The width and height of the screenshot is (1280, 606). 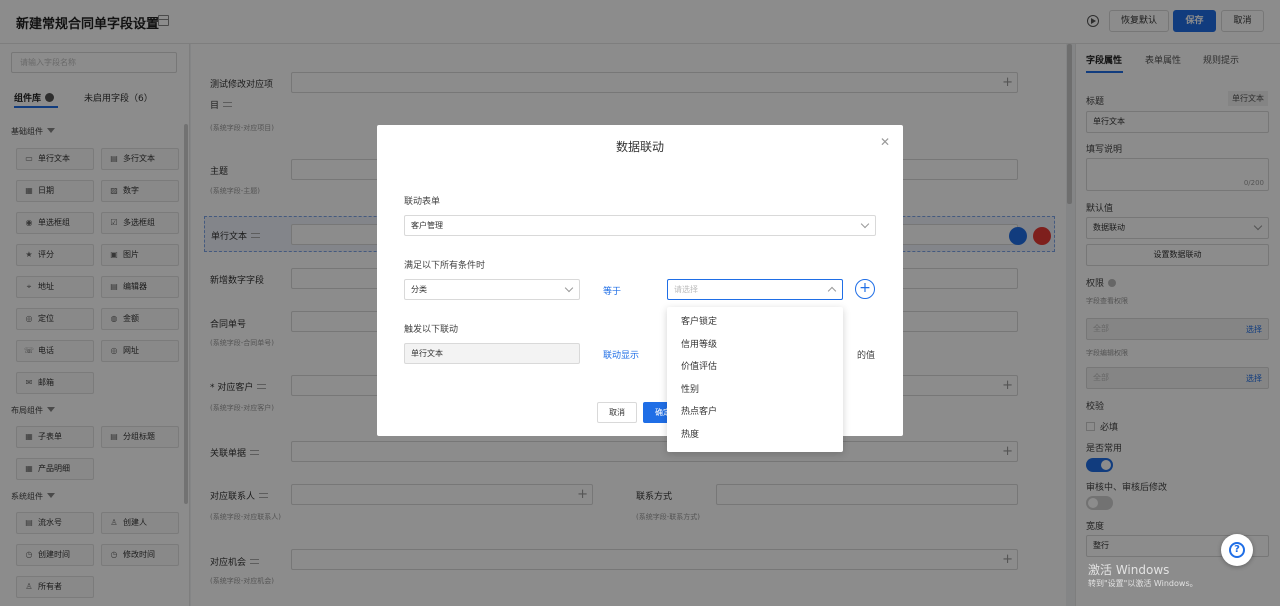 I want to click on modal-title: 数据联动, so click(x=639, y=147).